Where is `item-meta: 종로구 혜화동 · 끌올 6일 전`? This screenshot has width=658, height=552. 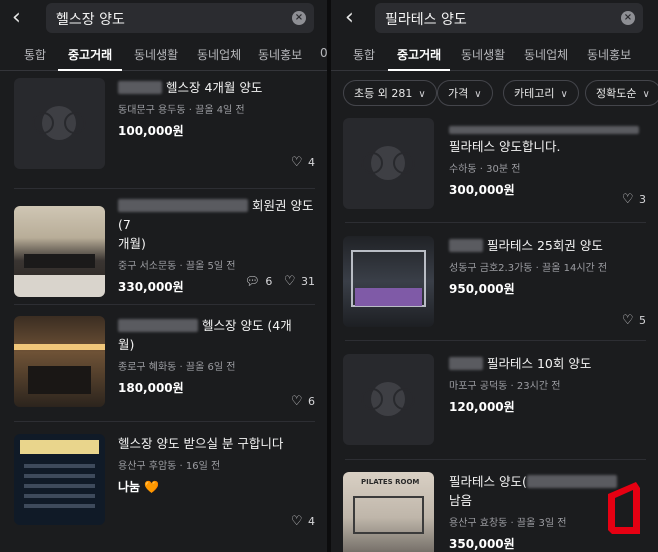 item-meta: 종로구 혜화동 · 끌올 6일 전 is located at coordinates (177, 367).